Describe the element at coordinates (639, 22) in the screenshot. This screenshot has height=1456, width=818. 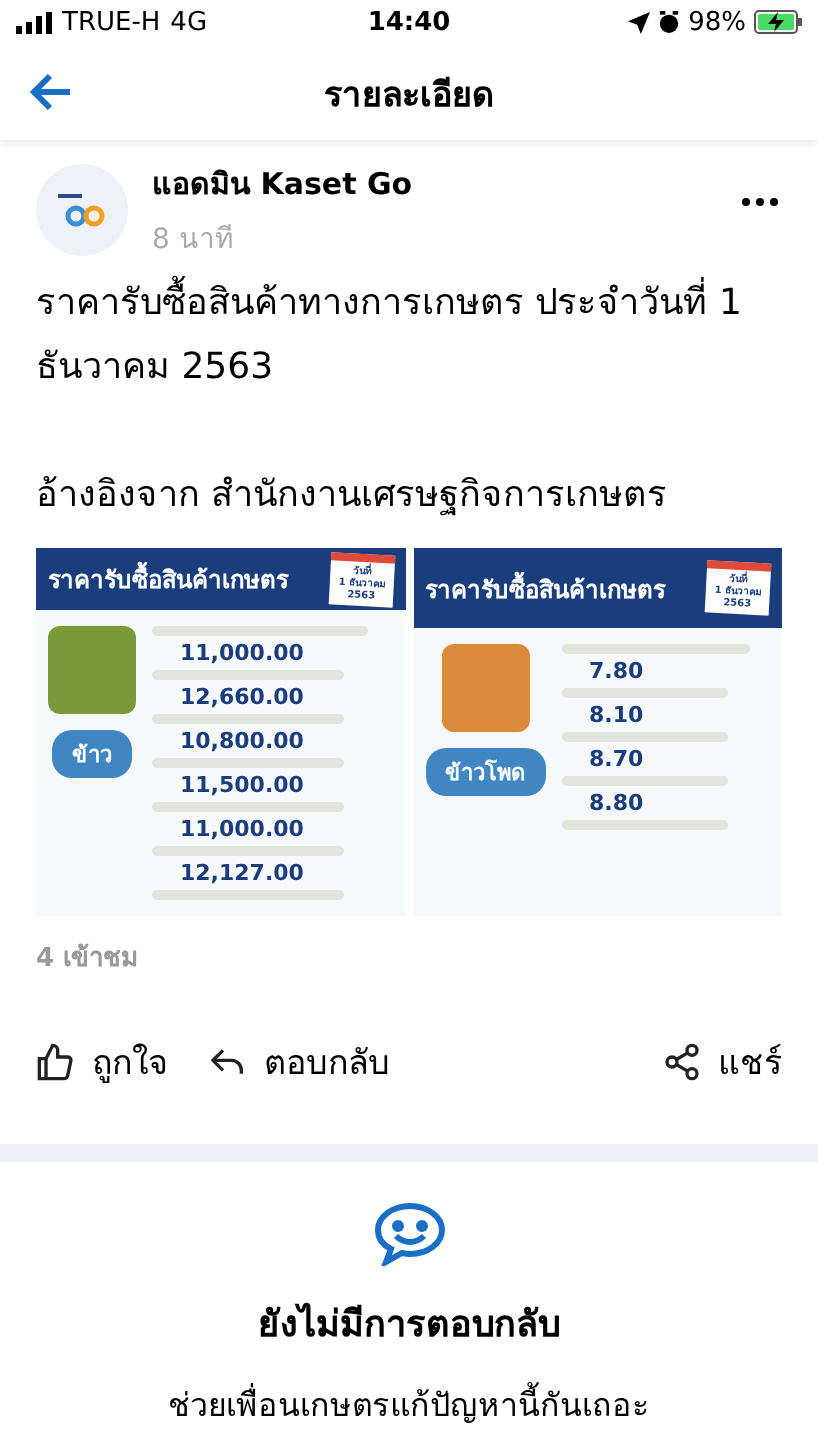
I see `location-arrow-icon` at that location.